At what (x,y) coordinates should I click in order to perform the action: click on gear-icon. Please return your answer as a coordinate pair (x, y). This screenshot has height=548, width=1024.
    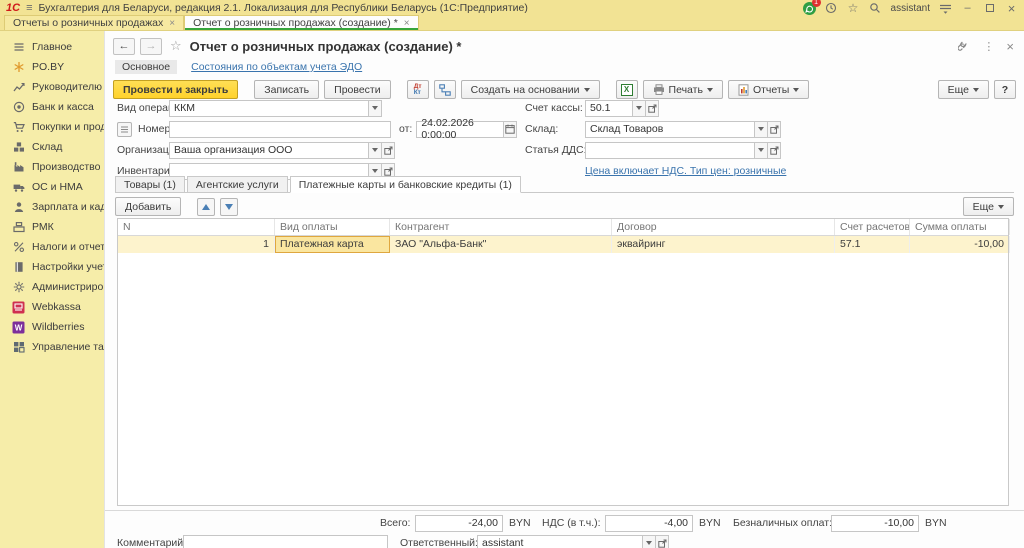
    Looking at the image, I should click on (18, 287).